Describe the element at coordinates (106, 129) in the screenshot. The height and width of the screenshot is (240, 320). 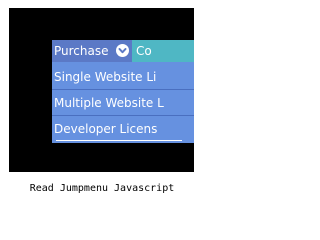
I see `submenu-item-label: Developer Licens` at that location.